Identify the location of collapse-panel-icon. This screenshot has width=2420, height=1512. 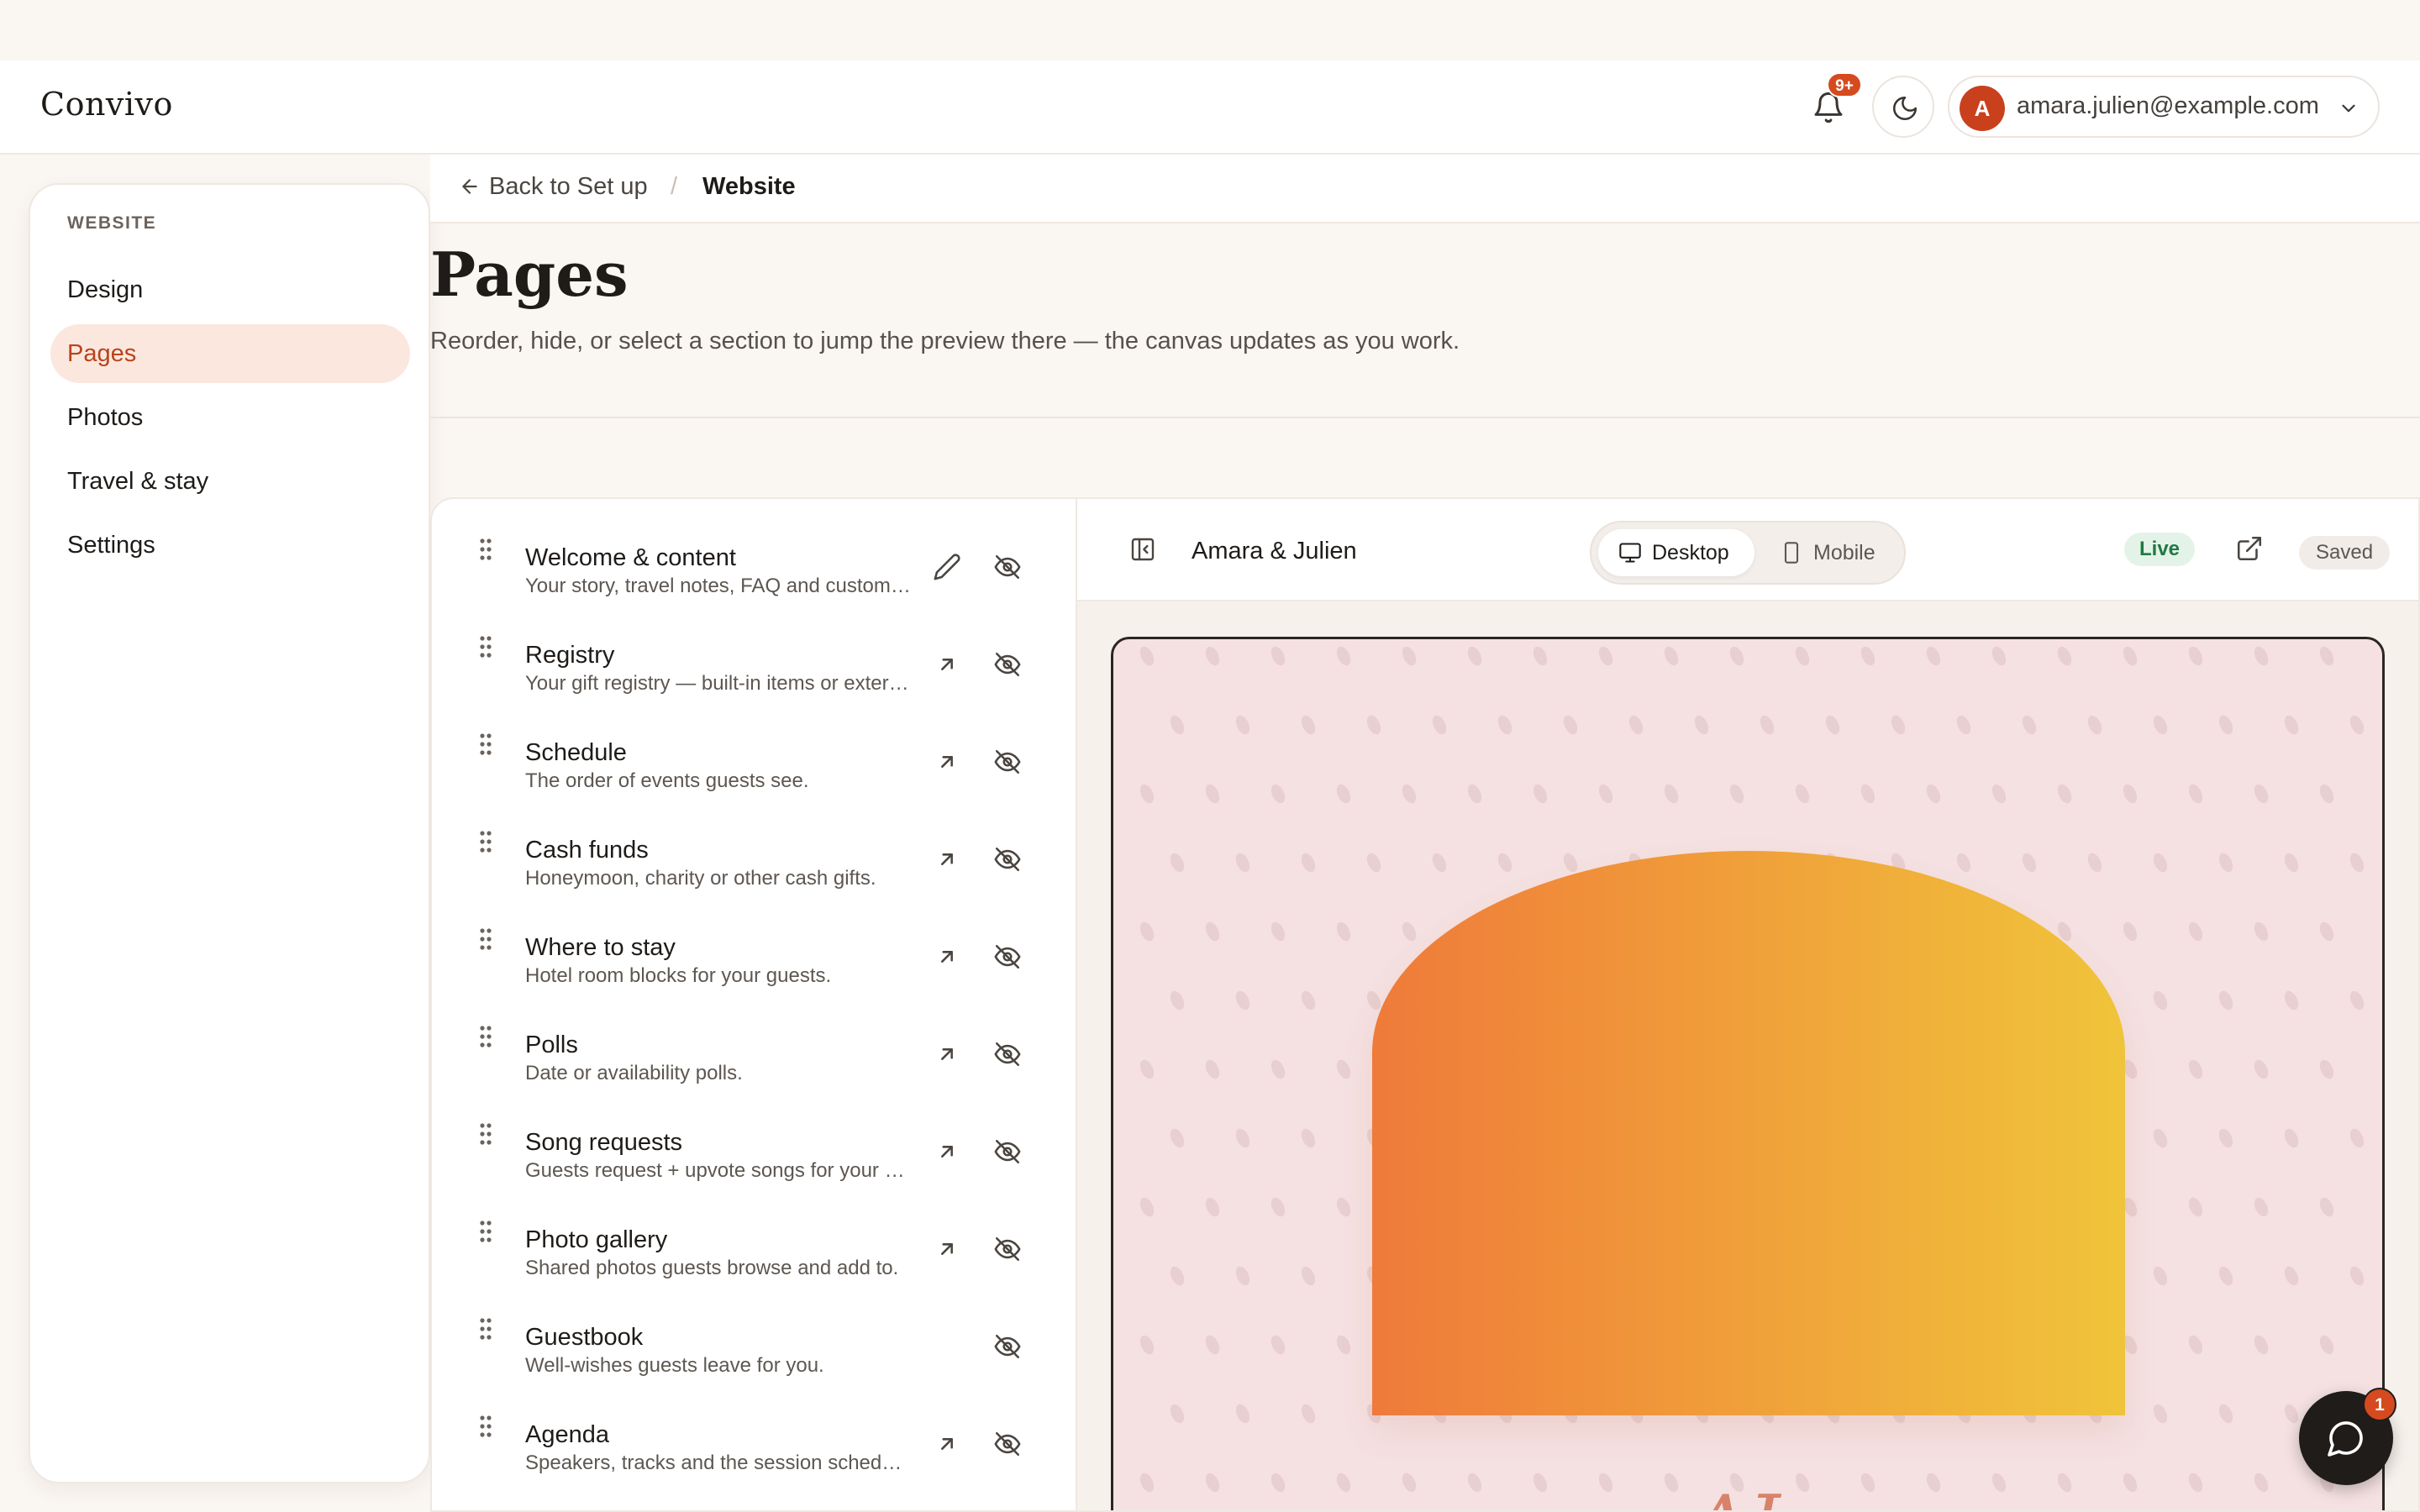
(1142, 549).